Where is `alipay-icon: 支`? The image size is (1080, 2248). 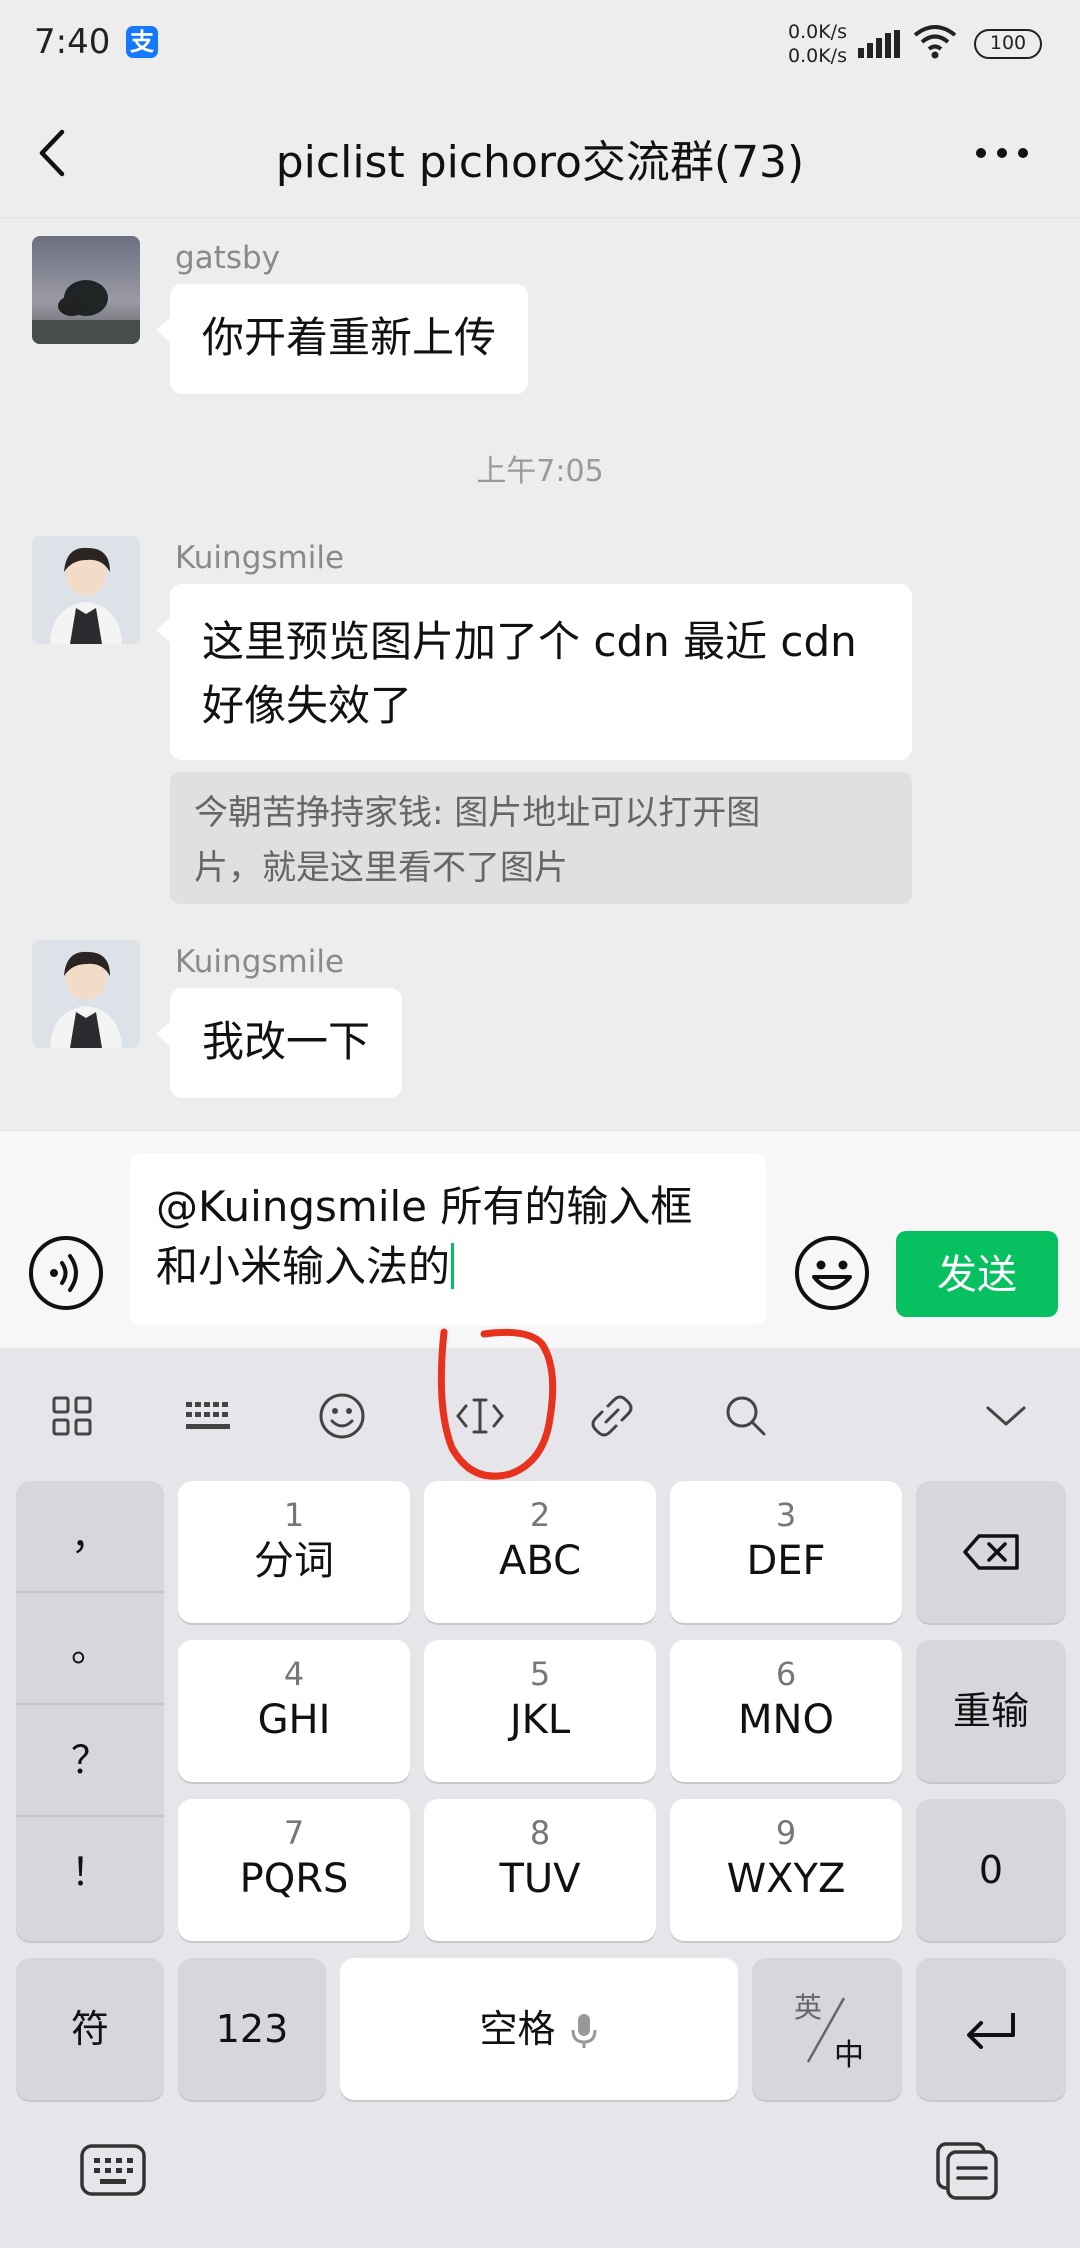 alipay-icon: 支 is located at coordinates (142, 42).